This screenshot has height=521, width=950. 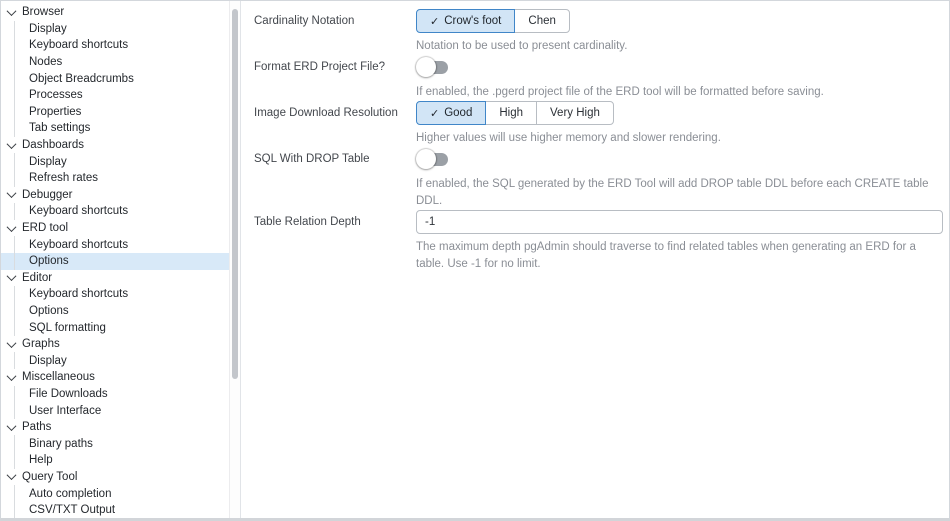 What do you see at coordinates (115, 460) in the screenshot?
I see `tree-item-help: Help` at bounding box center [115, 460].